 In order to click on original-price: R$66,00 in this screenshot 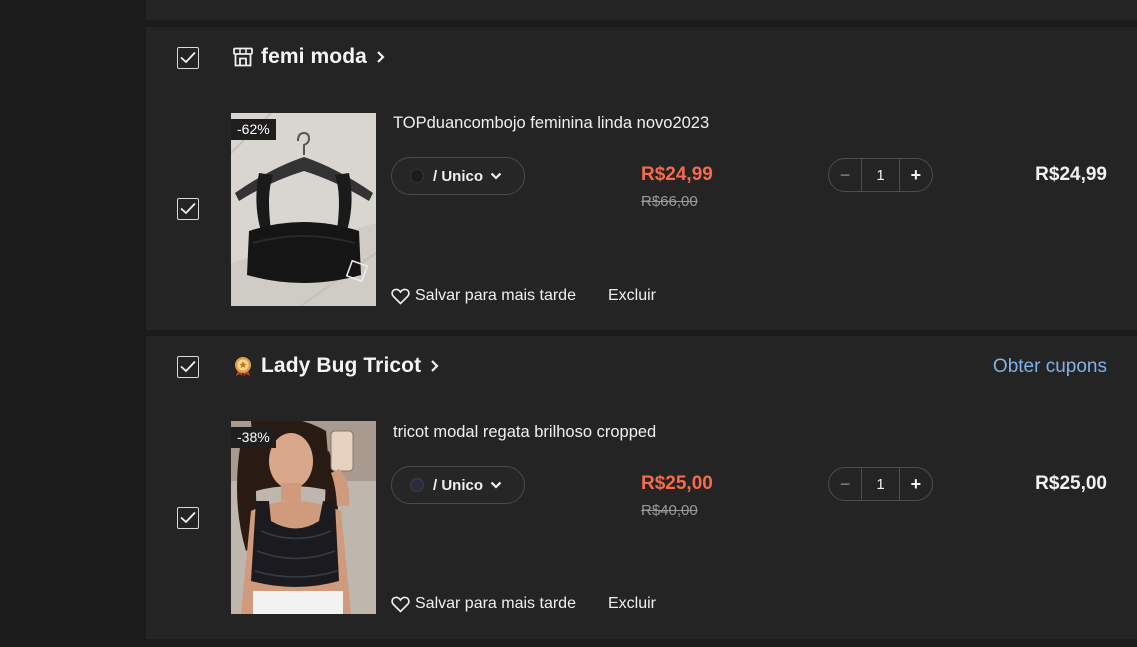, I will do `click(669, 201)`.